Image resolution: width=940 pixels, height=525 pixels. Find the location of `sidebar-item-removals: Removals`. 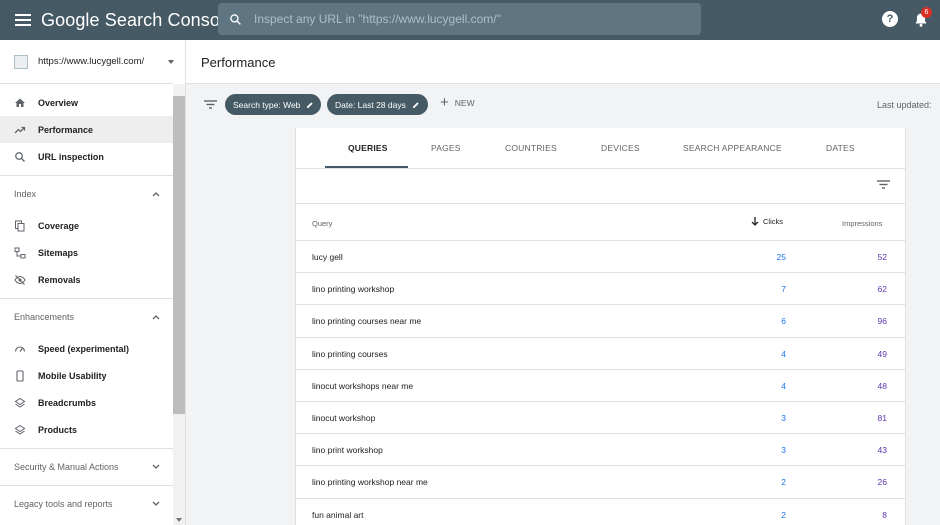

sidebar-item-removals: Removals is located at coordinates (86, 279).